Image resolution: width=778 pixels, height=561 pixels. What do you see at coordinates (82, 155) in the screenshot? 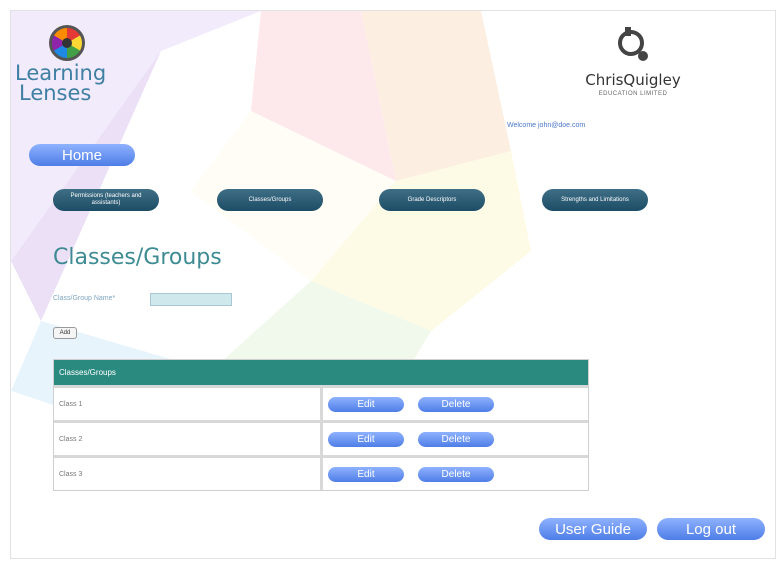
I see `home-button: Home` at bounding box center [82, 155].